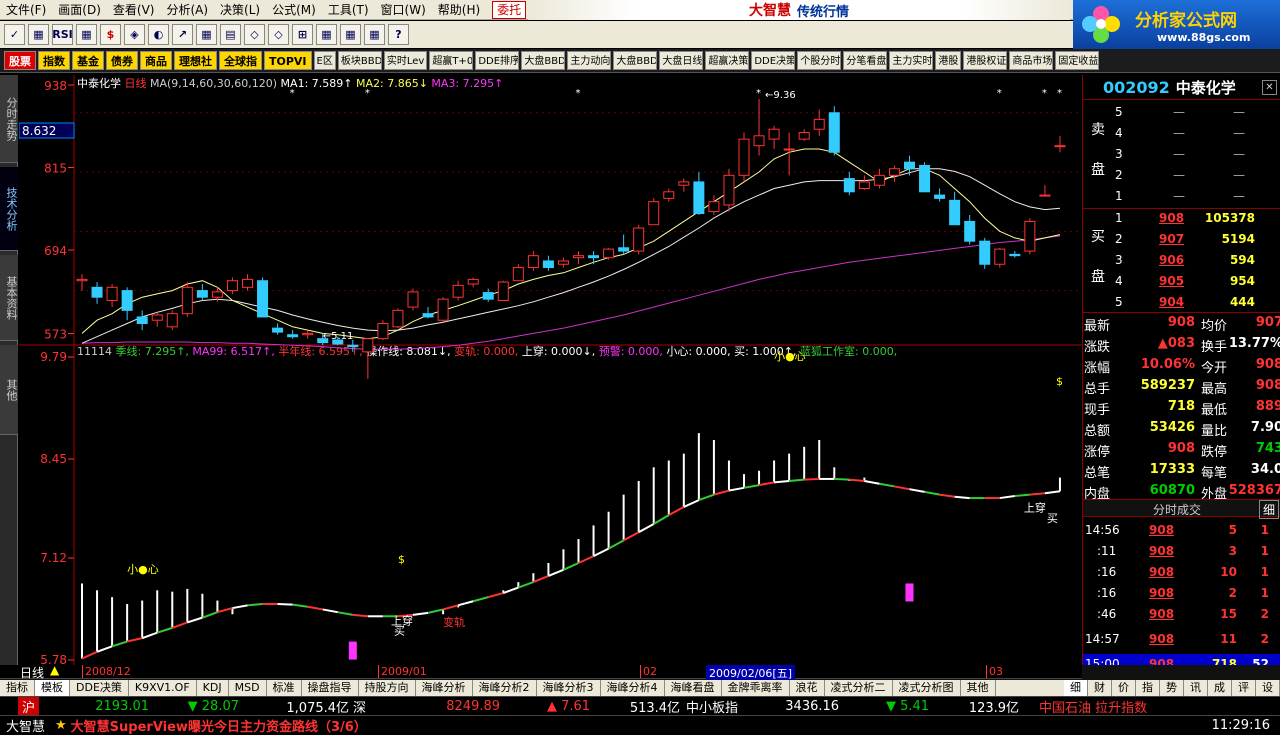 The width and height of the screenshot is (1280, 735). Describe the element at coordinates (681, 60) in the screenshot. I see `quick-button-16: 大盘日线` at that location.